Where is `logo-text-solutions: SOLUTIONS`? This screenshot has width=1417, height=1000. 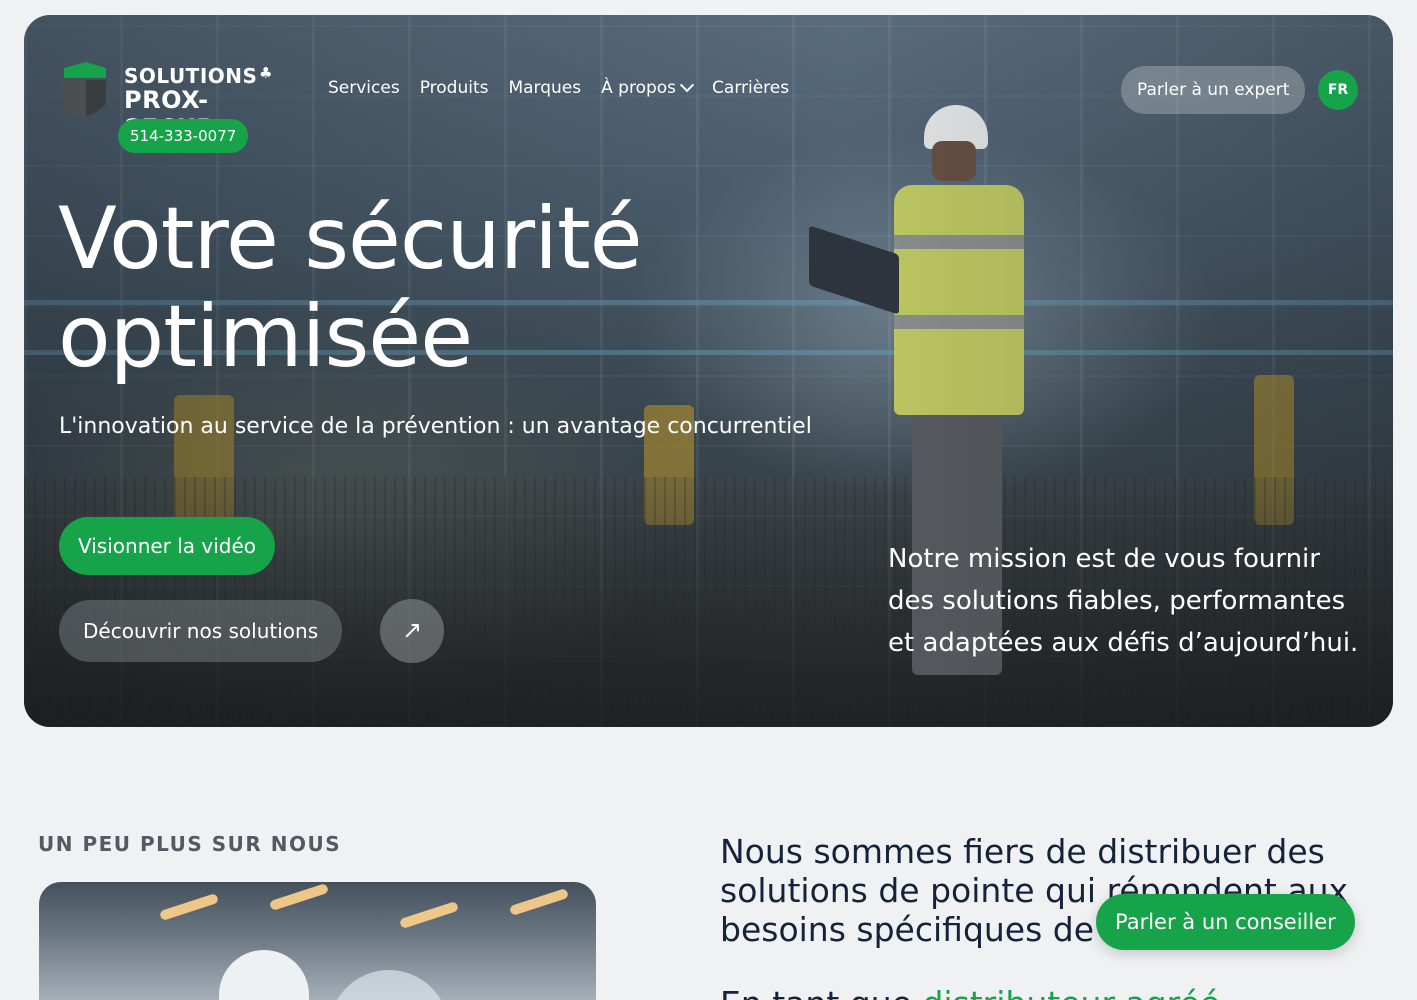 logo-text-solutions: SOLUTIONS is located at coordinates (191, 76).